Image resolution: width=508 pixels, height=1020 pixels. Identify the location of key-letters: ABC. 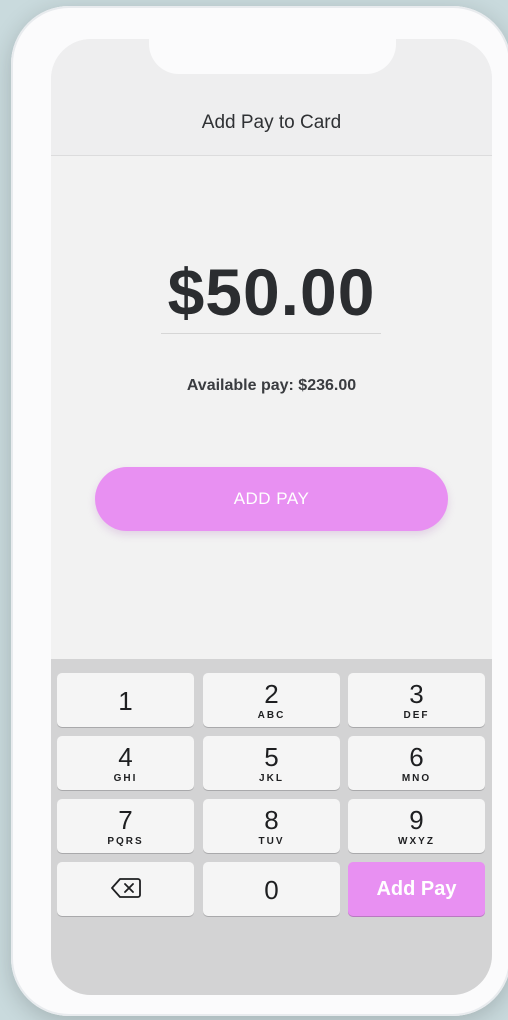
(271, 715).